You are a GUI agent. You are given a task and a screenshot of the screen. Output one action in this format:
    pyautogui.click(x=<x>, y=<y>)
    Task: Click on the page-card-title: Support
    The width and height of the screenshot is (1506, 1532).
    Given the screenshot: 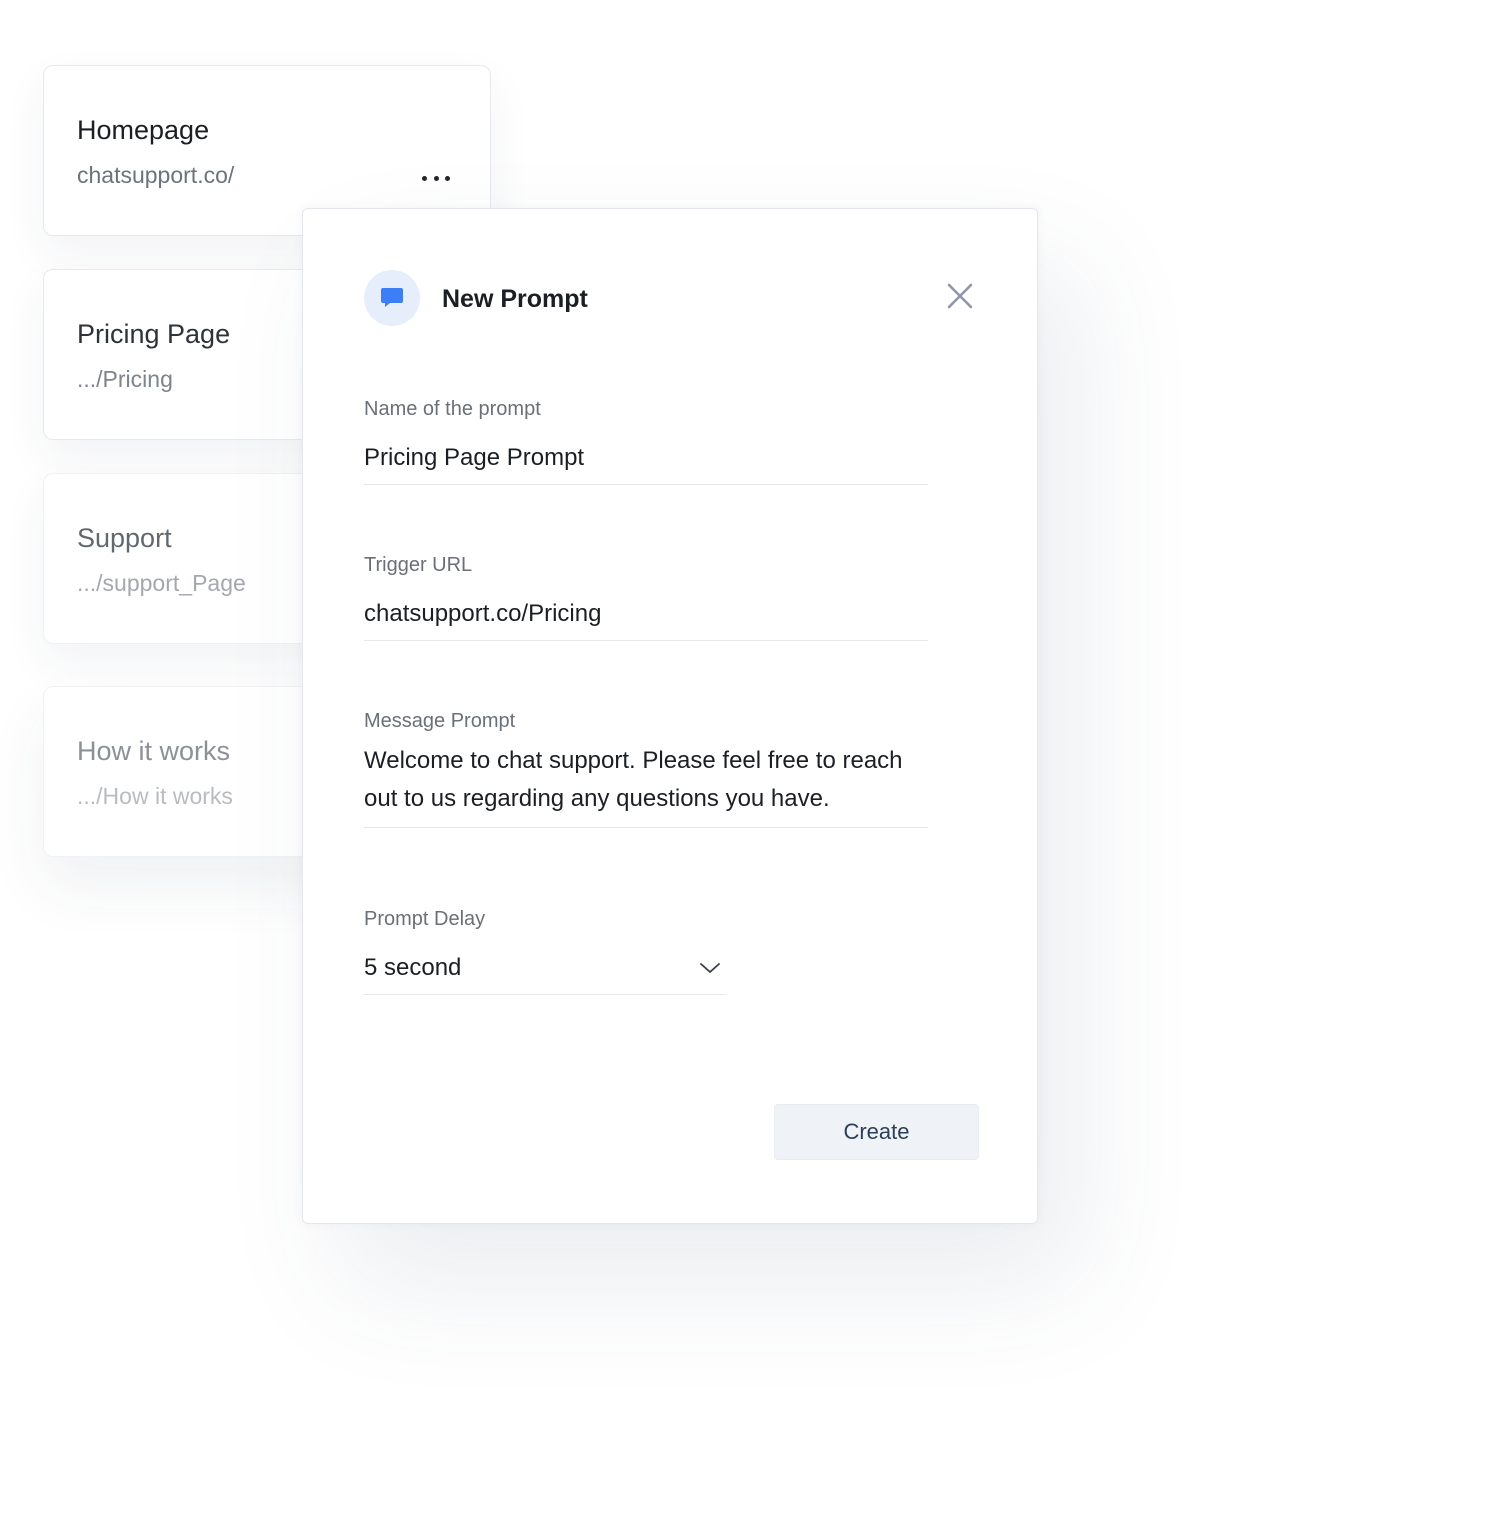 What is the action you would take?
    pyautogui.click(x=124, y=538)
    